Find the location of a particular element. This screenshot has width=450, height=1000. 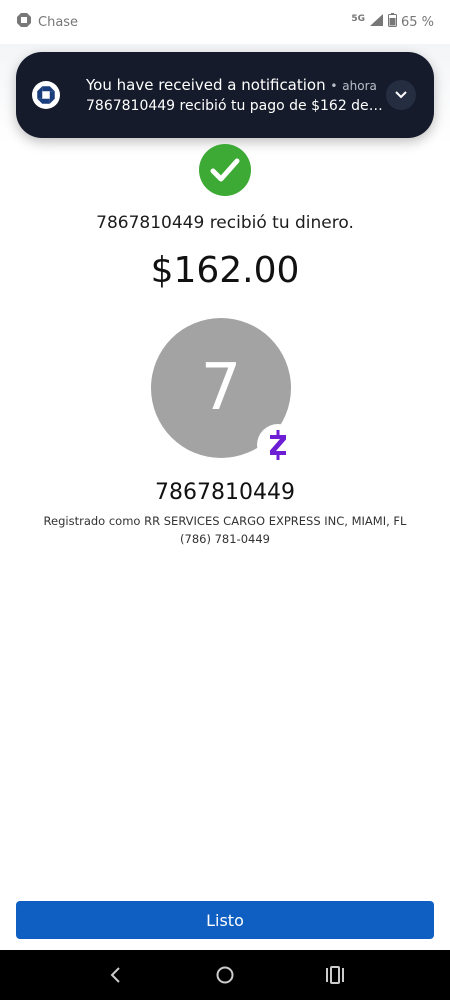

back-icon is located at coordinates (115, 975).